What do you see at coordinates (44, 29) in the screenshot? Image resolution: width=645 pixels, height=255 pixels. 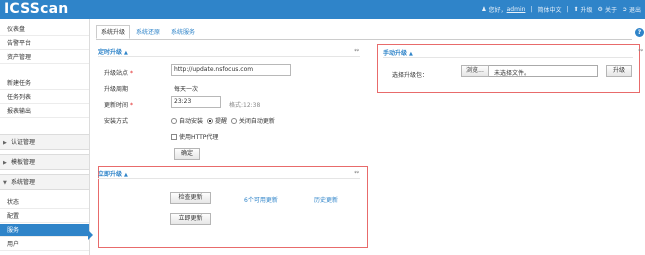 I see `sidebar-item-dashboard: 仪表盘` at bounding box center [44, 29].